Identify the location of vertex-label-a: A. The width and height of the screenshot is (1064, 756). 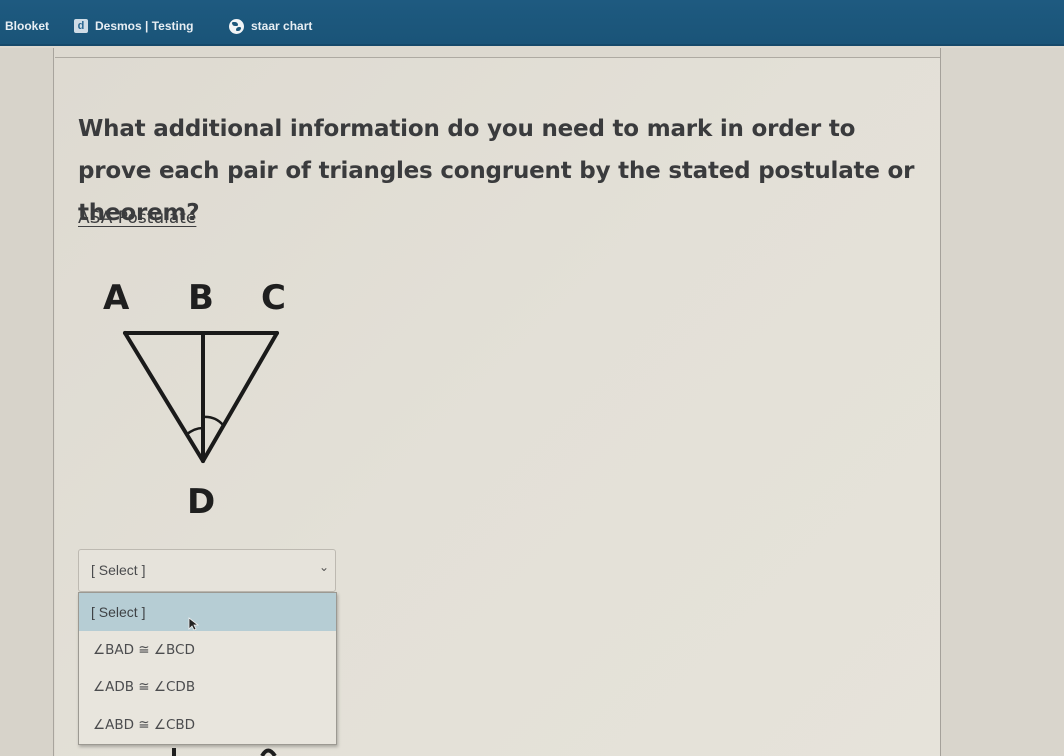
(116, 298).